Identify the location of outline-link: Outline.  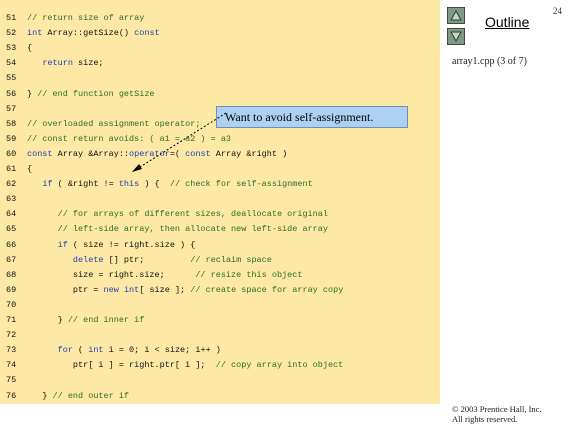
(507, 22).